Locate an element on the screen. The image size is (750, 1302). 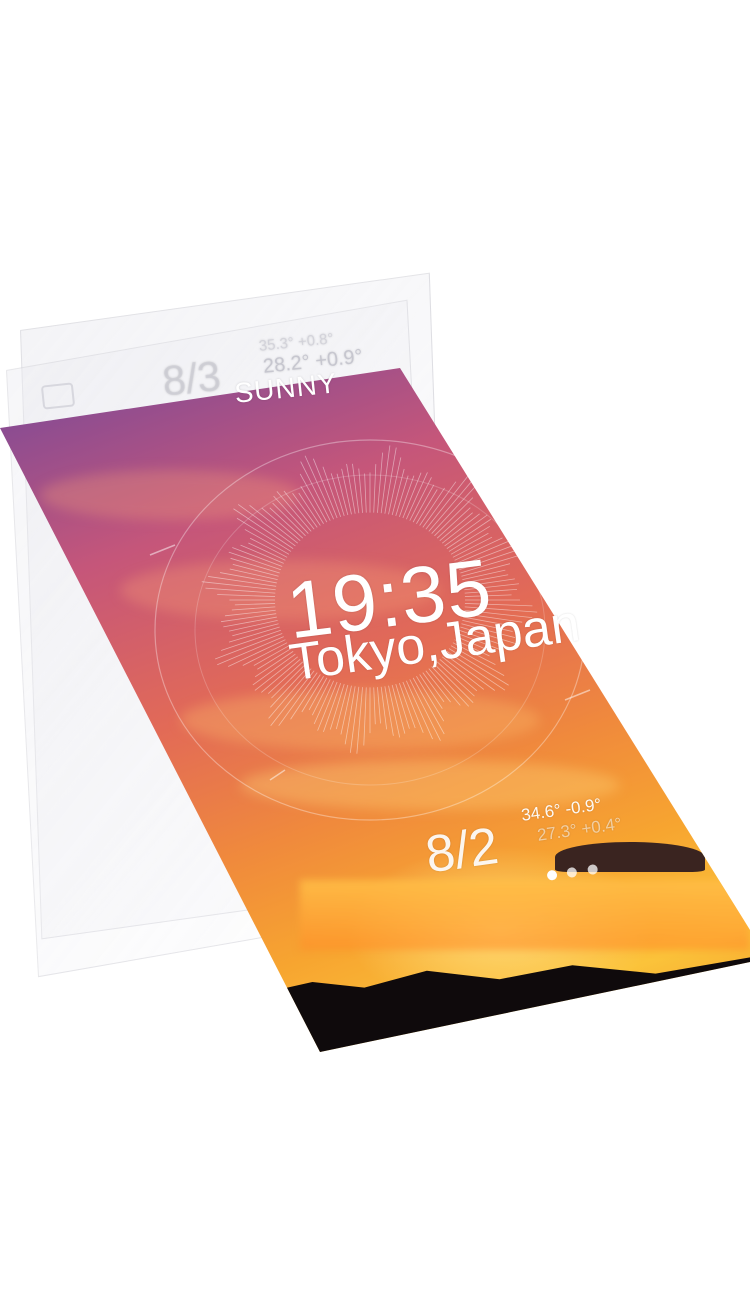
city-silhouette is located at coordinates (500, 1003).